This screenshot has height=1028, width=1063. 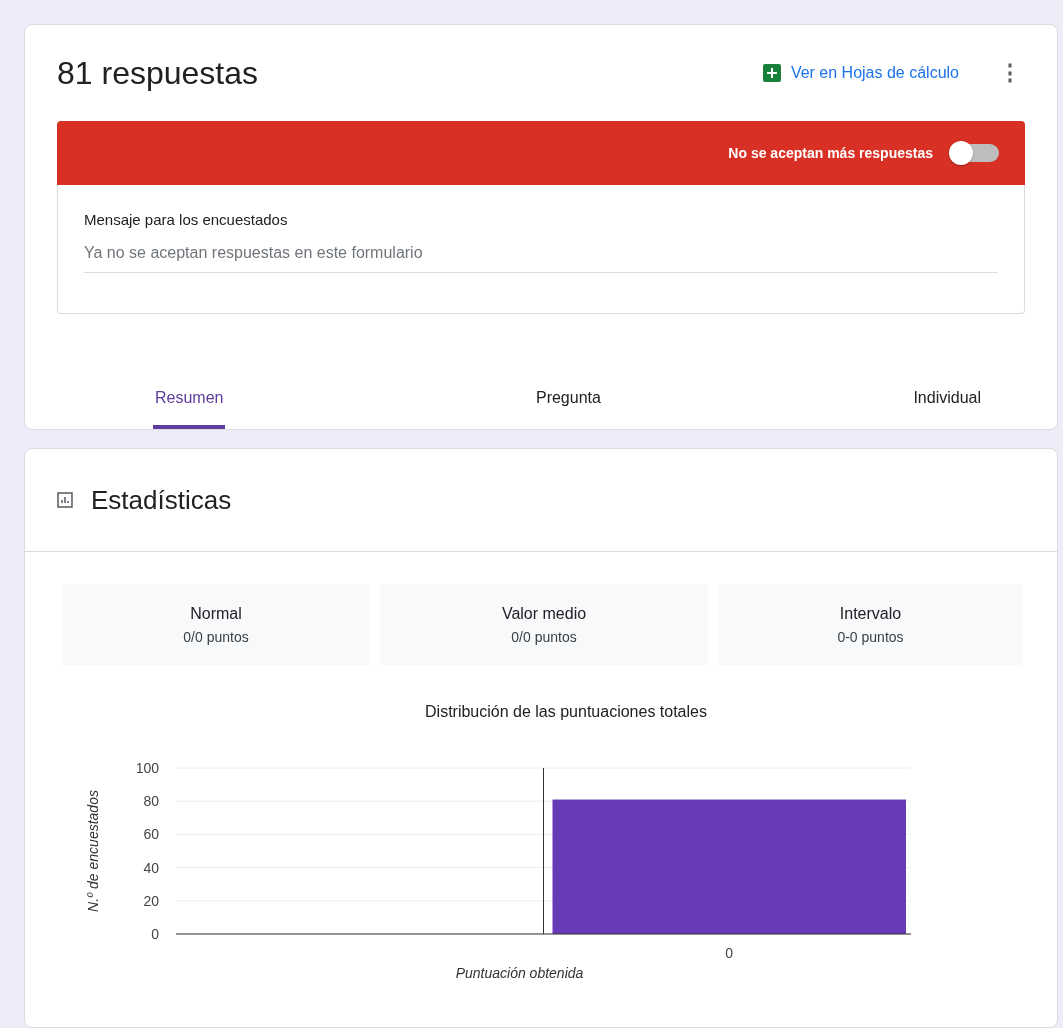 I want to click on tab: Pregunta, so click(x=568, y=409).